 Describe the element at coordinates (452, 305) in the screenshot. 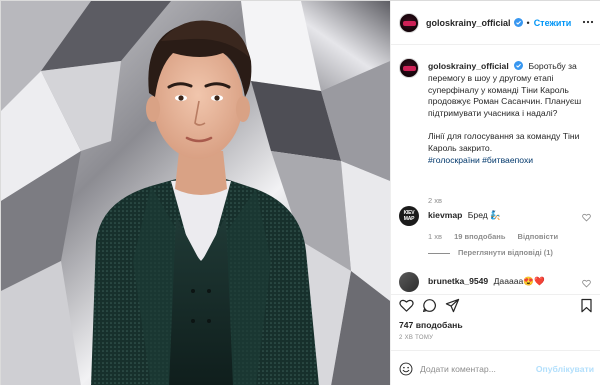

I see `share-send-icon` at that location.